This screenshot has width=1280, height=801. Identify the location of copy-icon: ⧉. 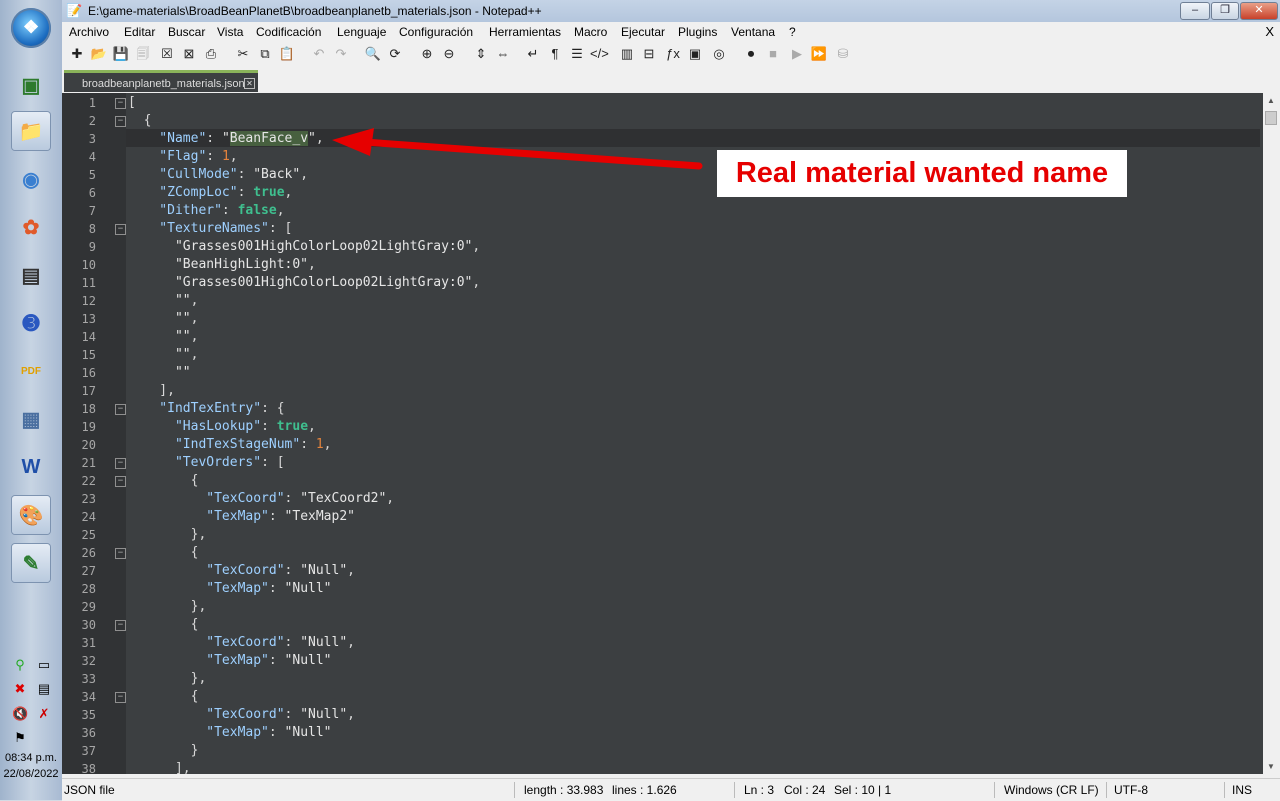
(265, 54).